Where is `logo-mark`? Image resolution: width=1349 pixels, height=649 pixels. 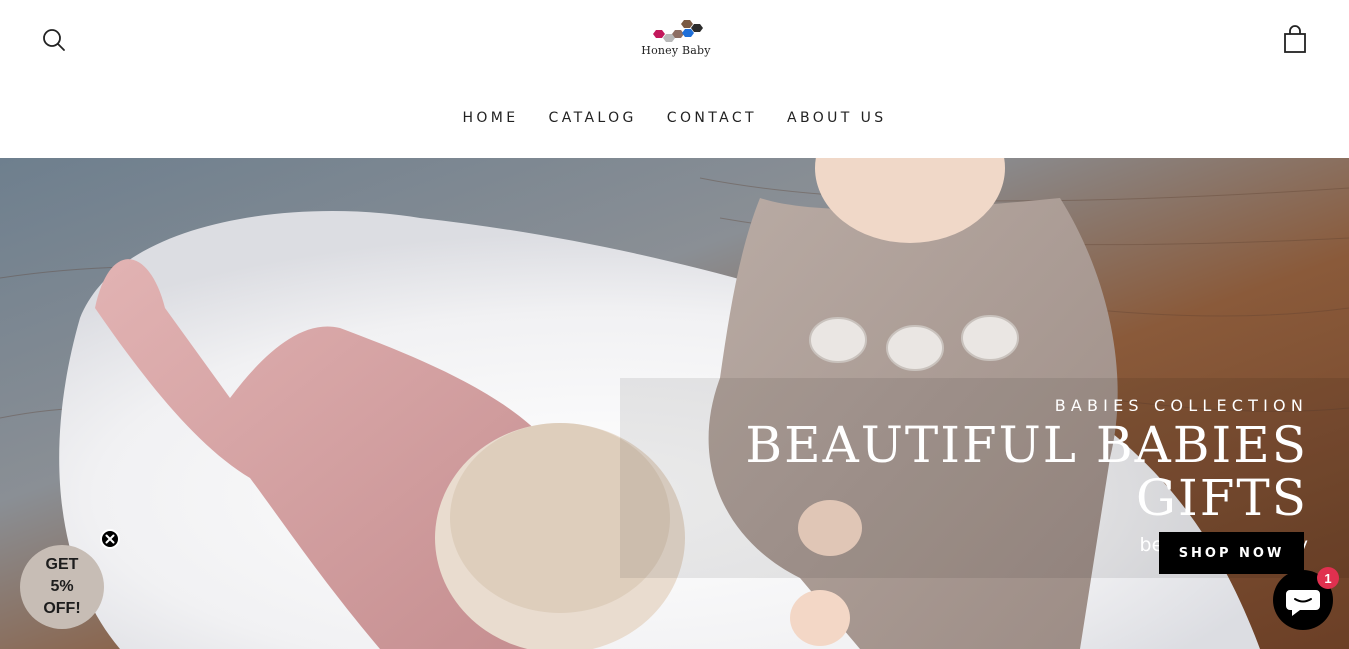 logo-mark is located at coordinates (678, 31).